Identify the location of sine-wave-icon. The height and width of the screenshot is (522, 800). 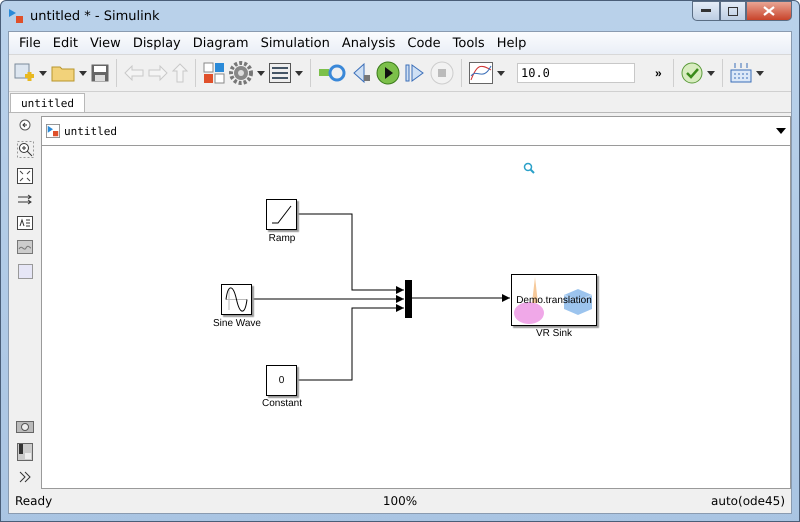
(236, 299).